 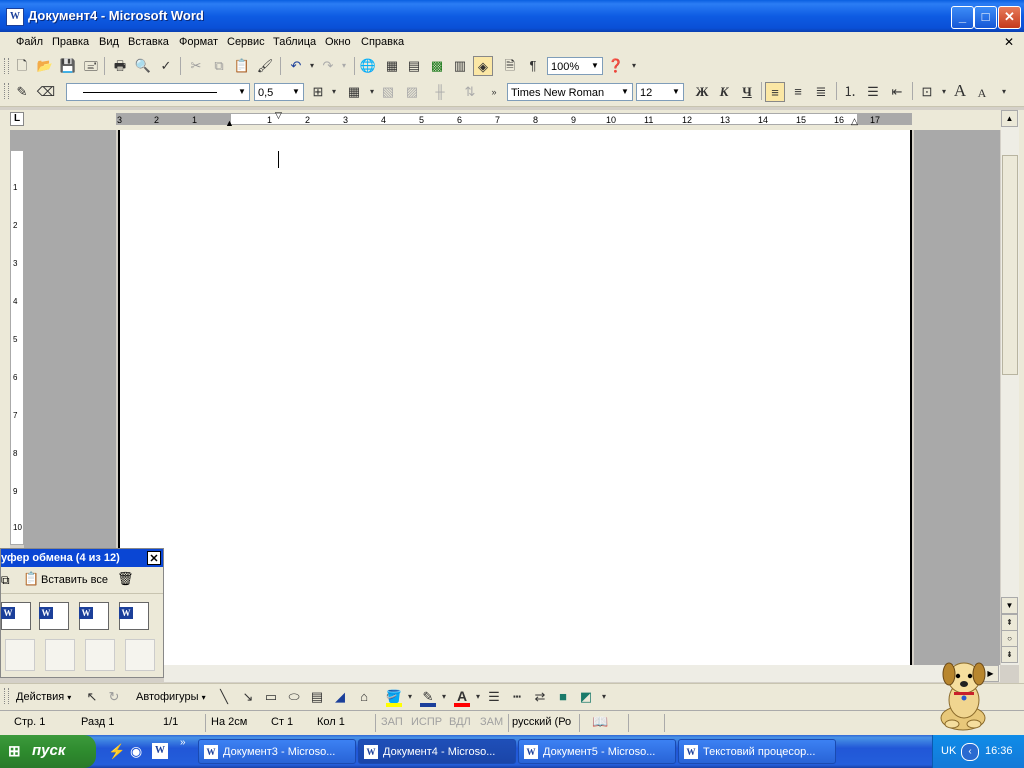 I want to click on quicklaunch-more-icon: », so click(x=183, y=742).